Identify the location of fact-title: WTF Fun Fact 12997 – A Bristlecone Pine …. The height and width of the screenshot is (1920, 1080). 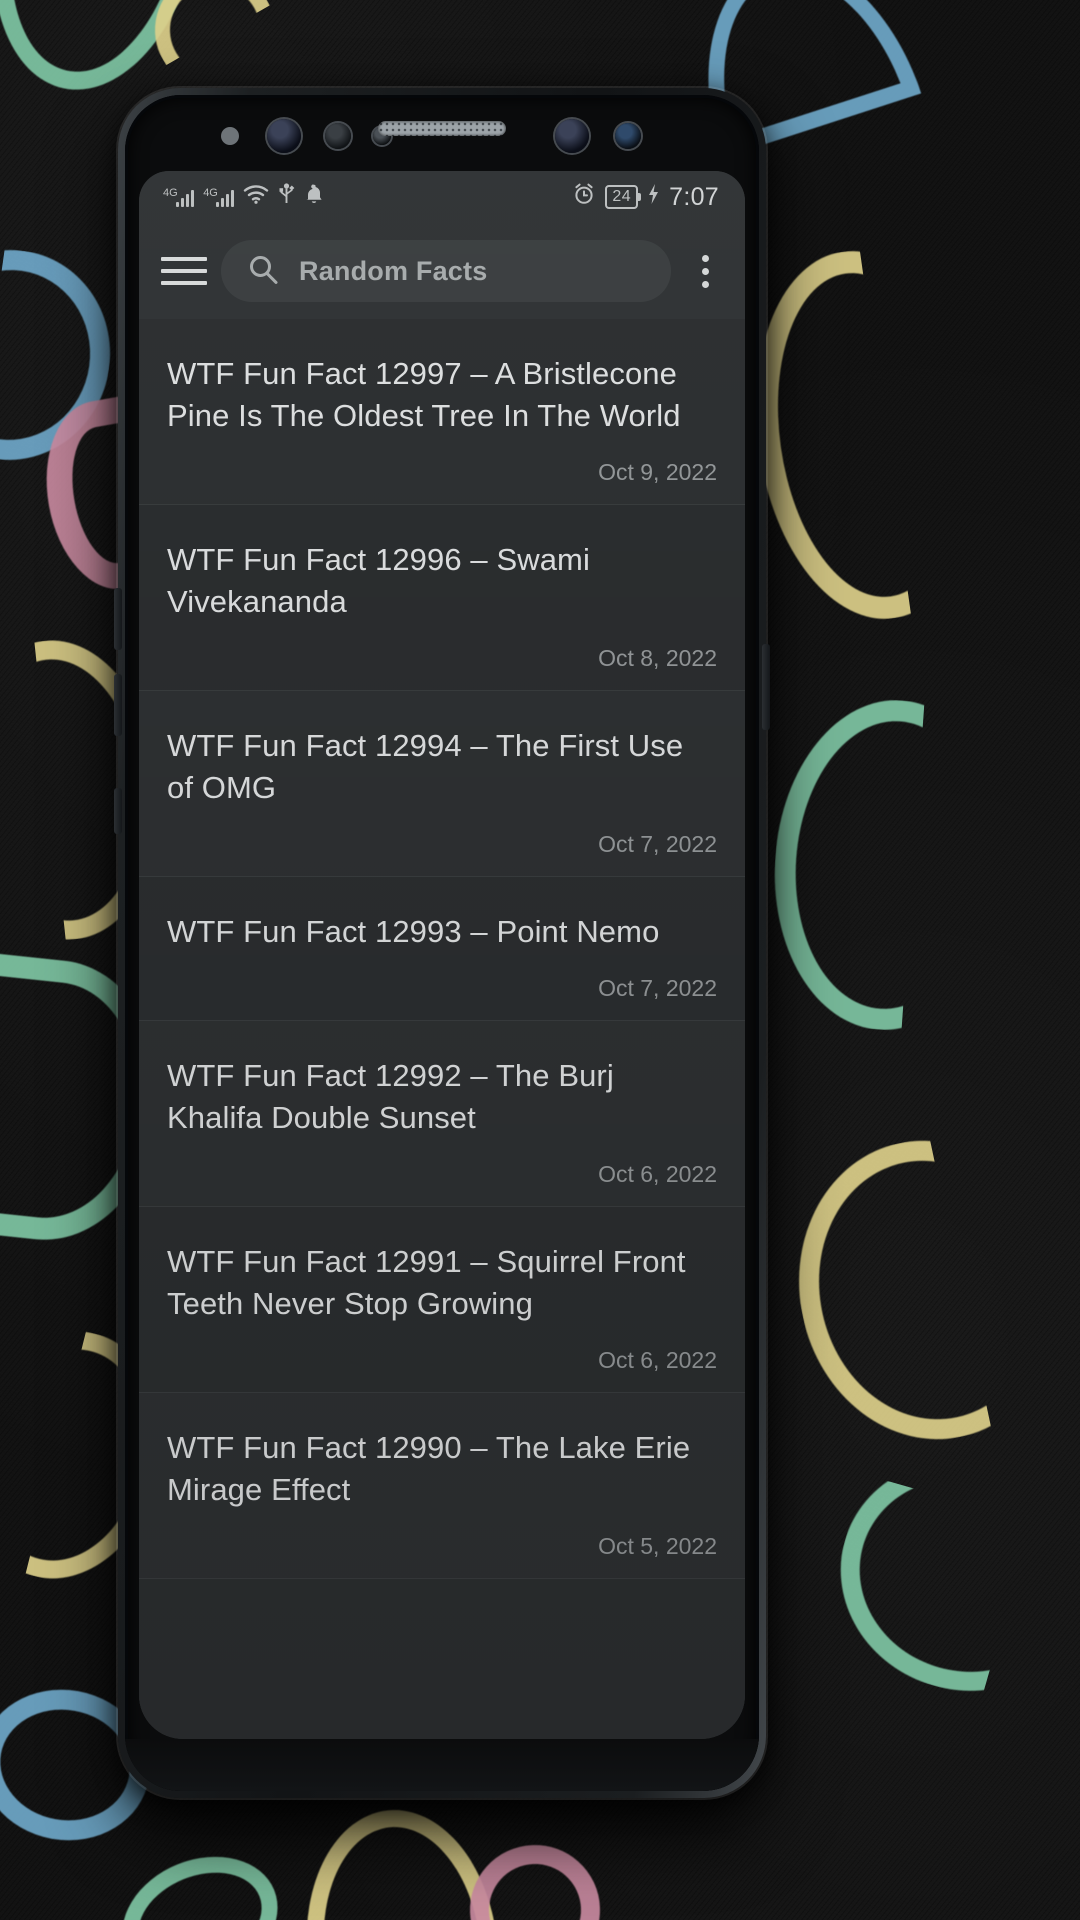
(424, 394).